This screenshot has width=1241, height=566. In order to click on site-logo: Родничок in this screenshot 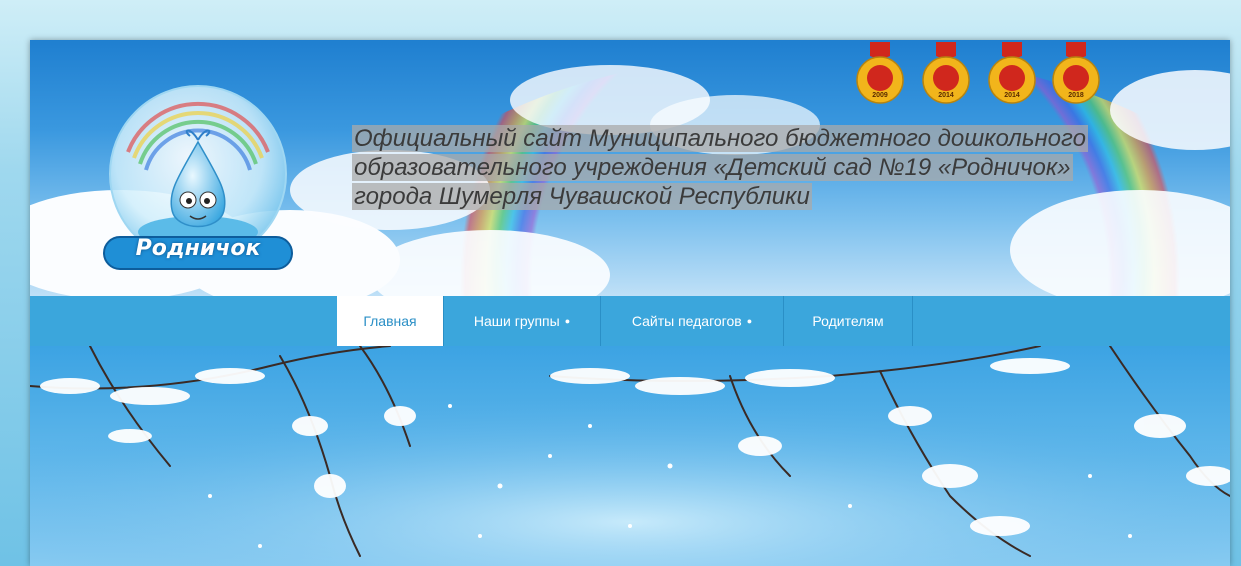, I will do `click(198, 177)`.